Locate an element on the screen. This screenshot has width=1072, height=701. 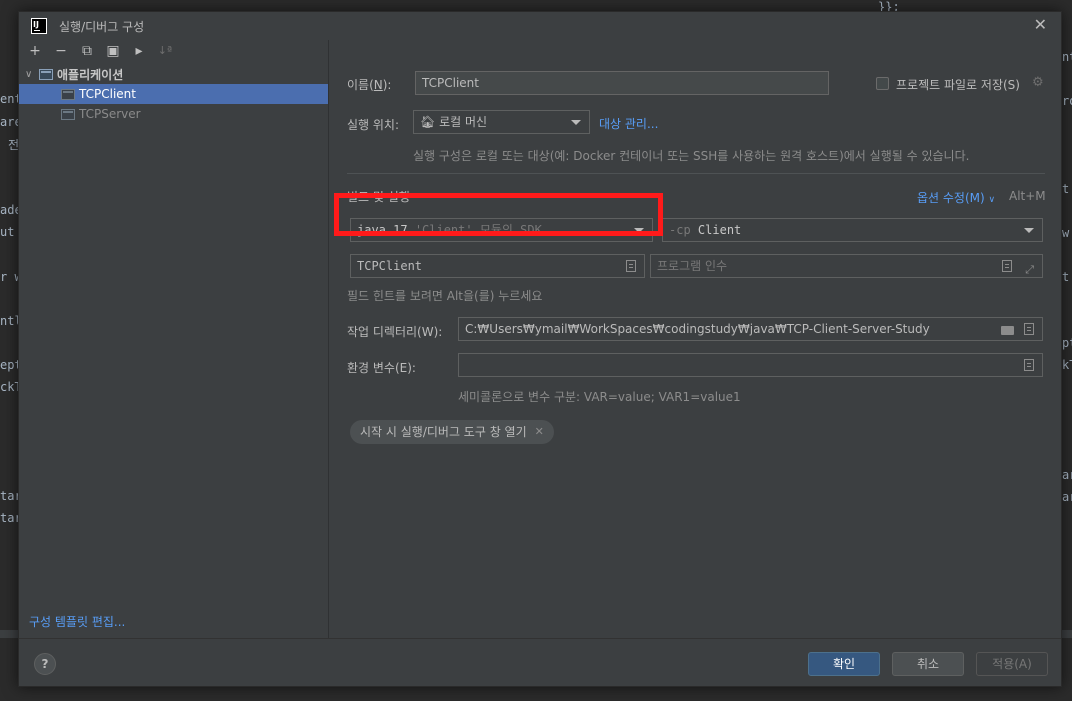
store-as-project-checkbox is located at coordinates (882, 83).